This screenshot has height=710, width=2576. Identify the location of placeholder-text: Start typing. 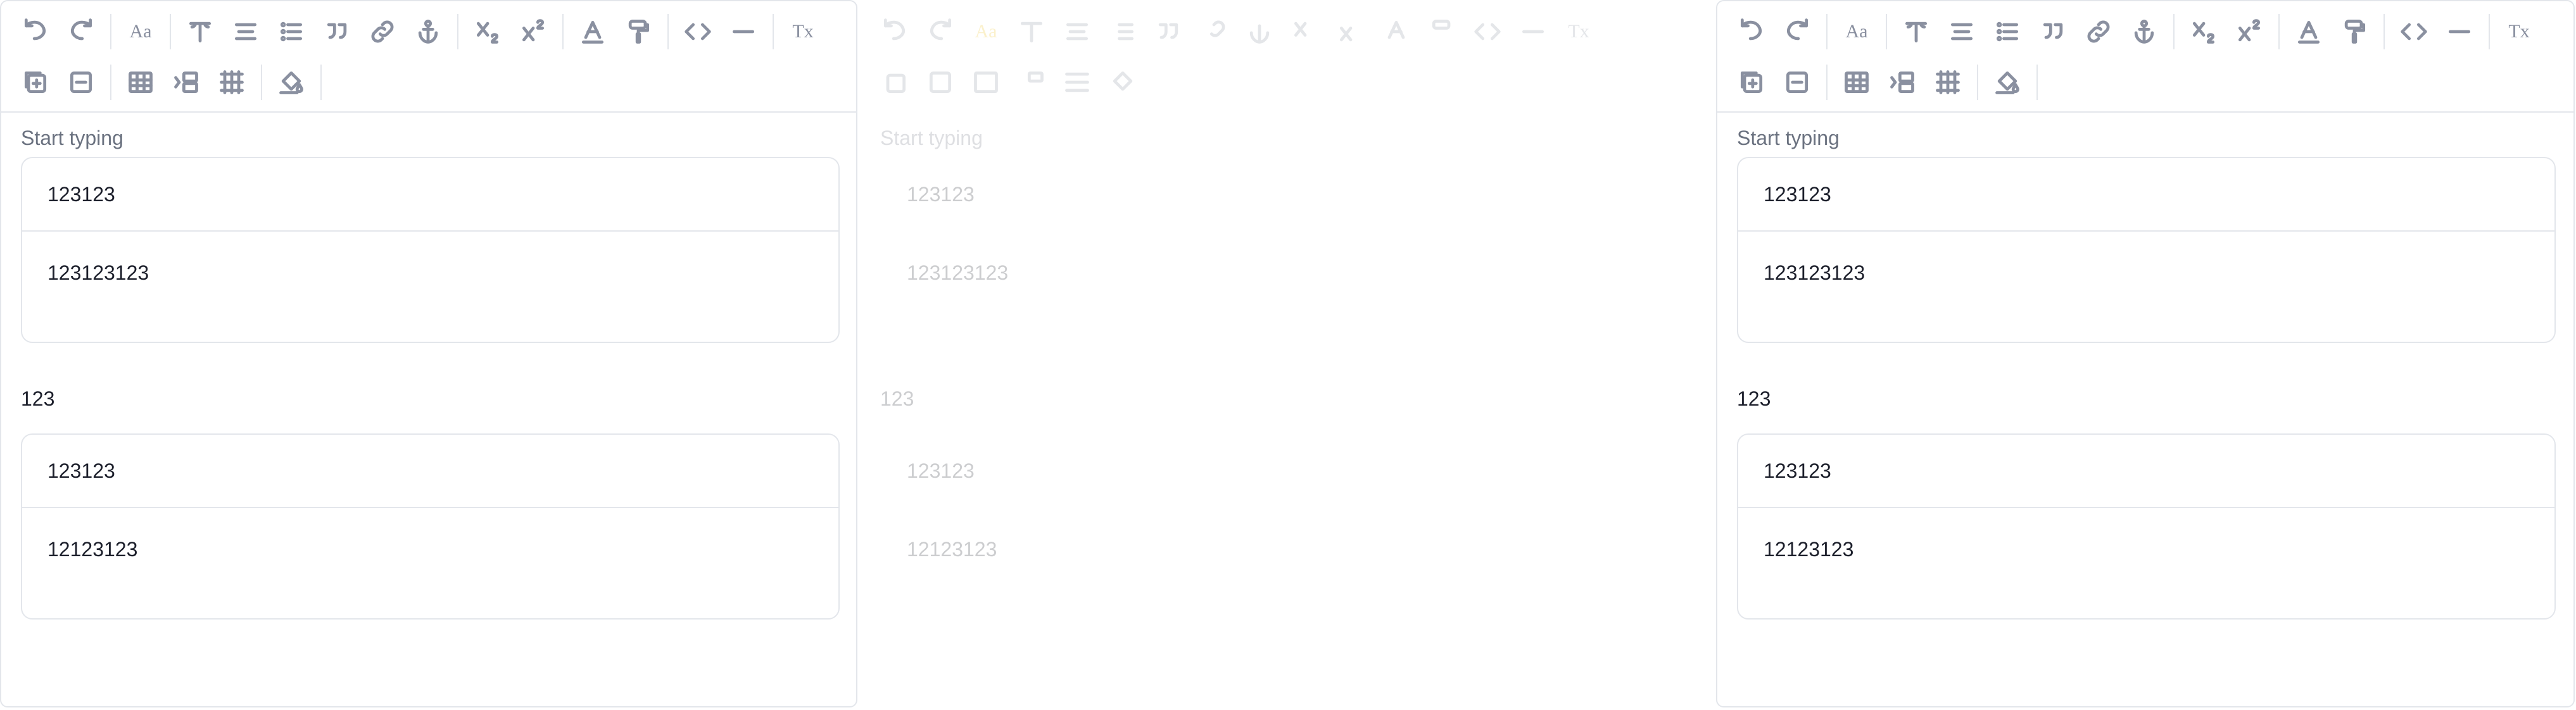
(931, 138).